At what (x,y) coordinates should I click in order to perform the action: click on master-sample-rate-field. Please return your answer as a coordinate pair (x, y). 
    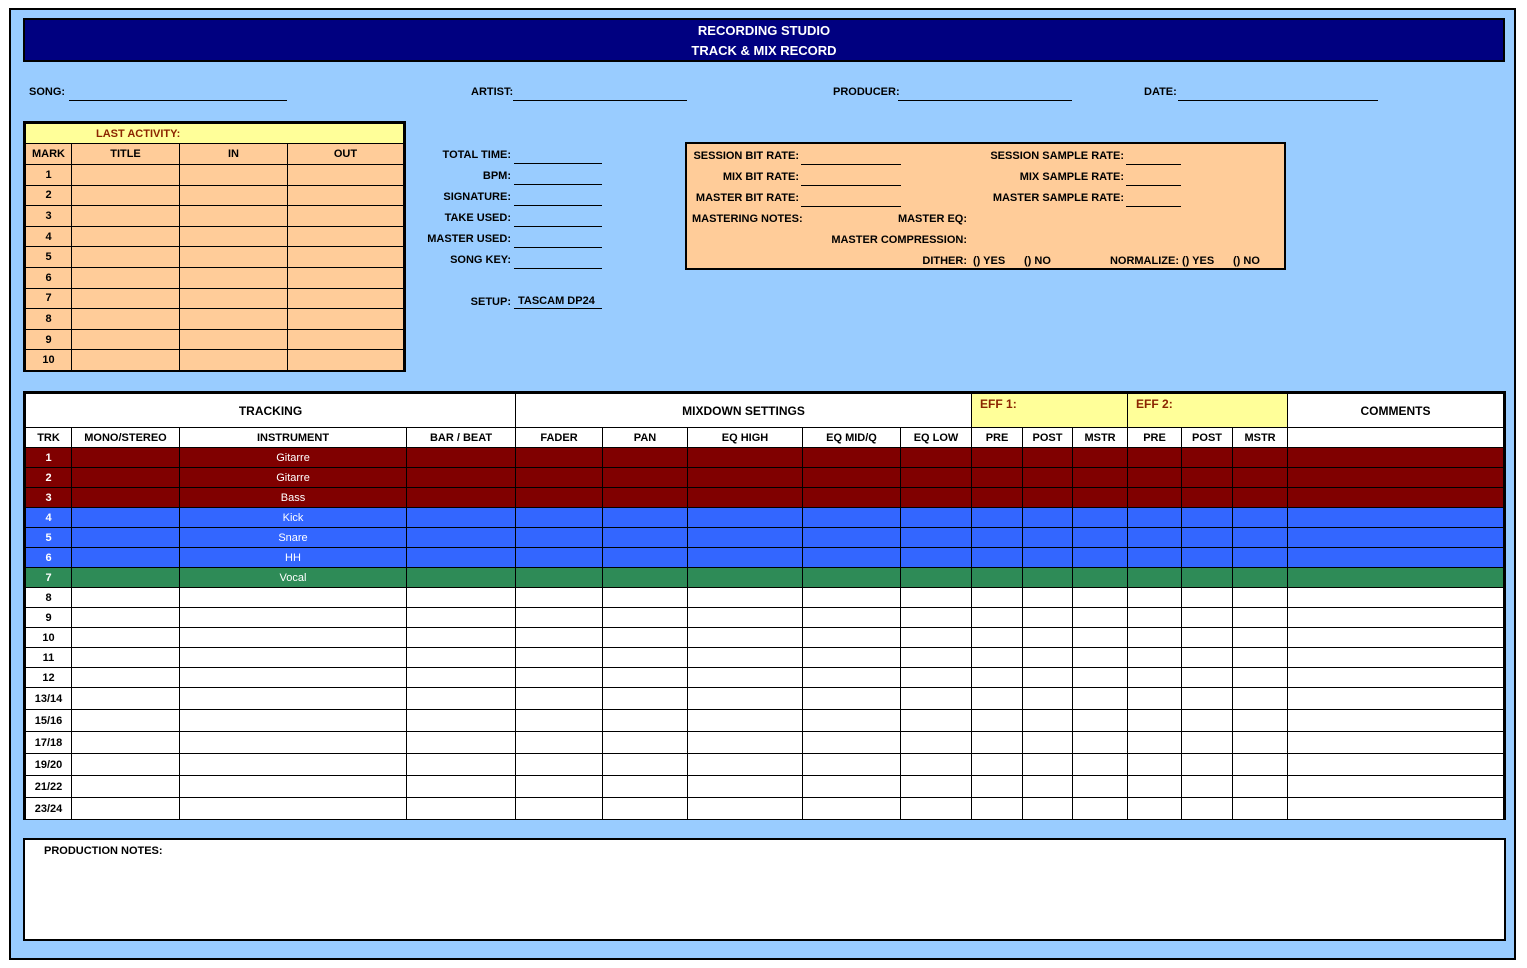
    Looking at the image, I should click on (1153, 200).